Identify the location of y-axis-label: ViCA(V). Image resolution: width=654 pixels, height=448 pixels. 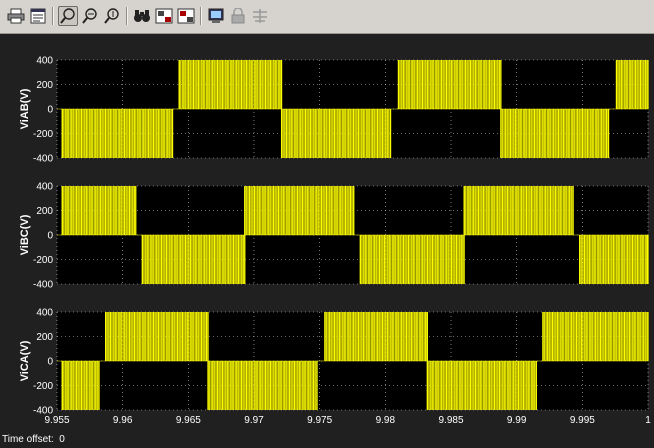
(25, 360).